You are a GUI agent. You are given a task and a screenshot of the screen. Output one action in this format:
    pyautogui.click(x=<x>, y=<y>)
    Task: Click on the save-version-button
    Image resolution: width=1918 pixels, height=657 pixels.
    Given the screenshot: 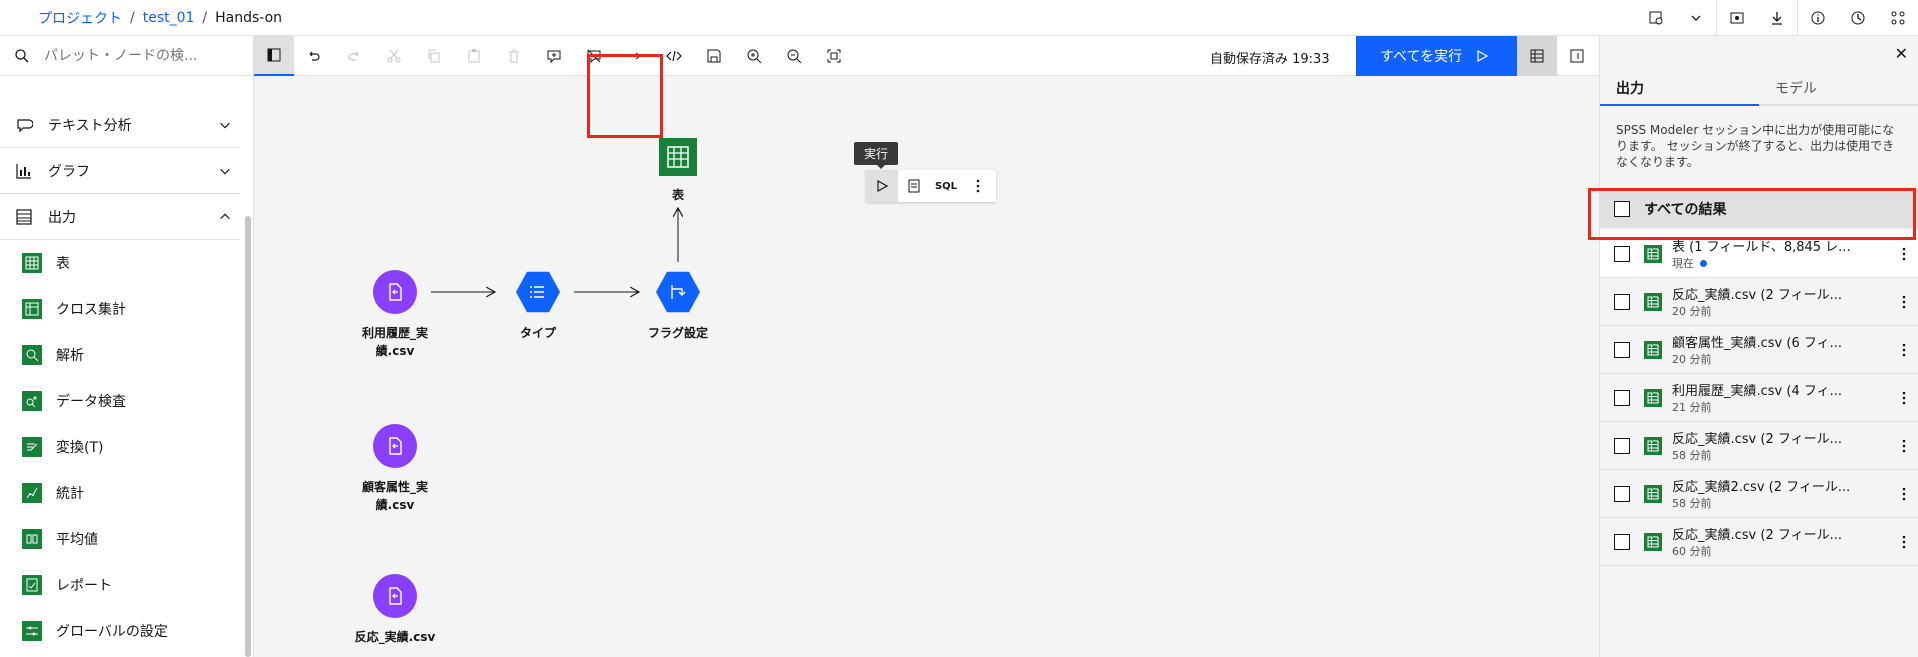 What is the action you would take?
    pyautogui.click(x=714, y=56)
    